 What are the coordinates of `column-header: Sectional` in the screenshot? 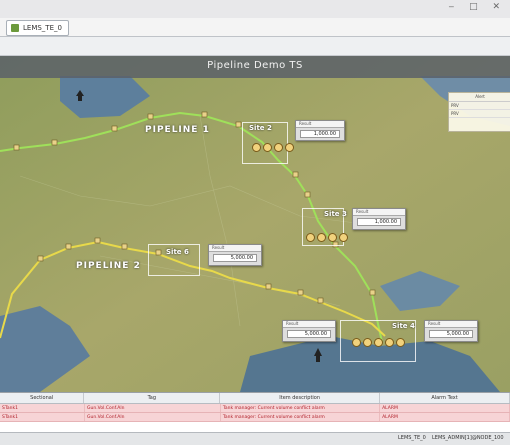 It's located at (42, 398).